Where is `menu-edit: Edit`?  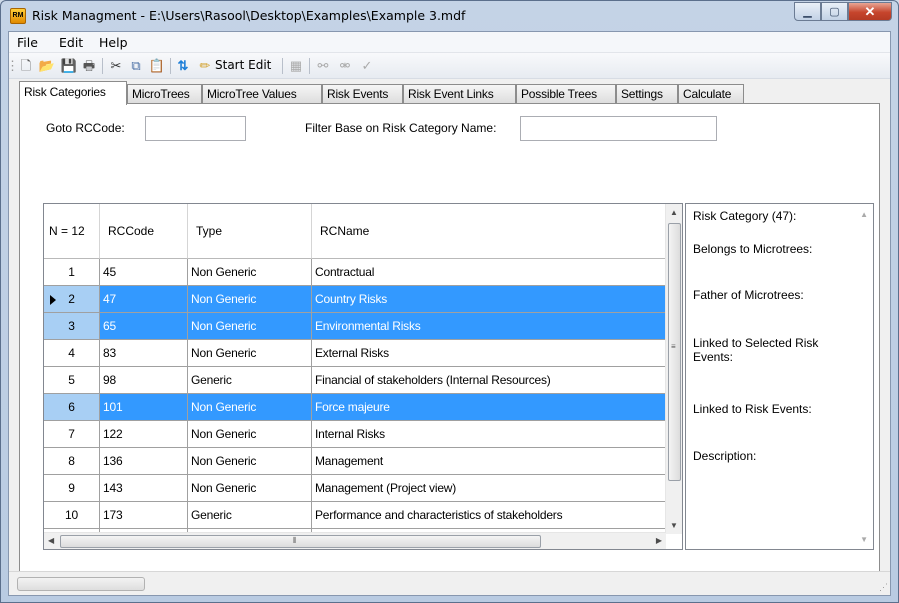
menu-edit: Edit is located at coordinates (71, 42).